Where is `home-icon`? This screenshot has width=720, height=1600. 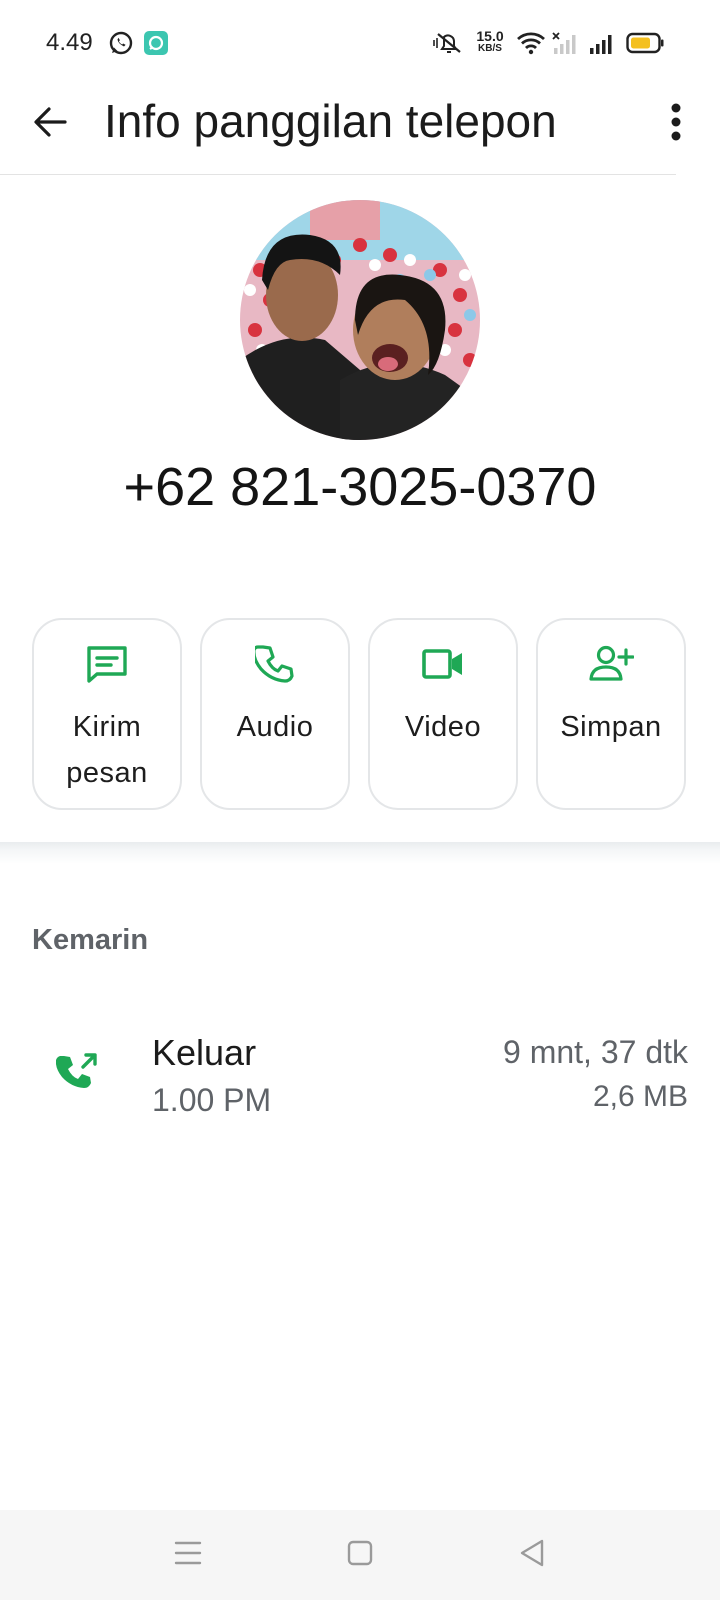 home-icon is located at coordinates (360, 1555).